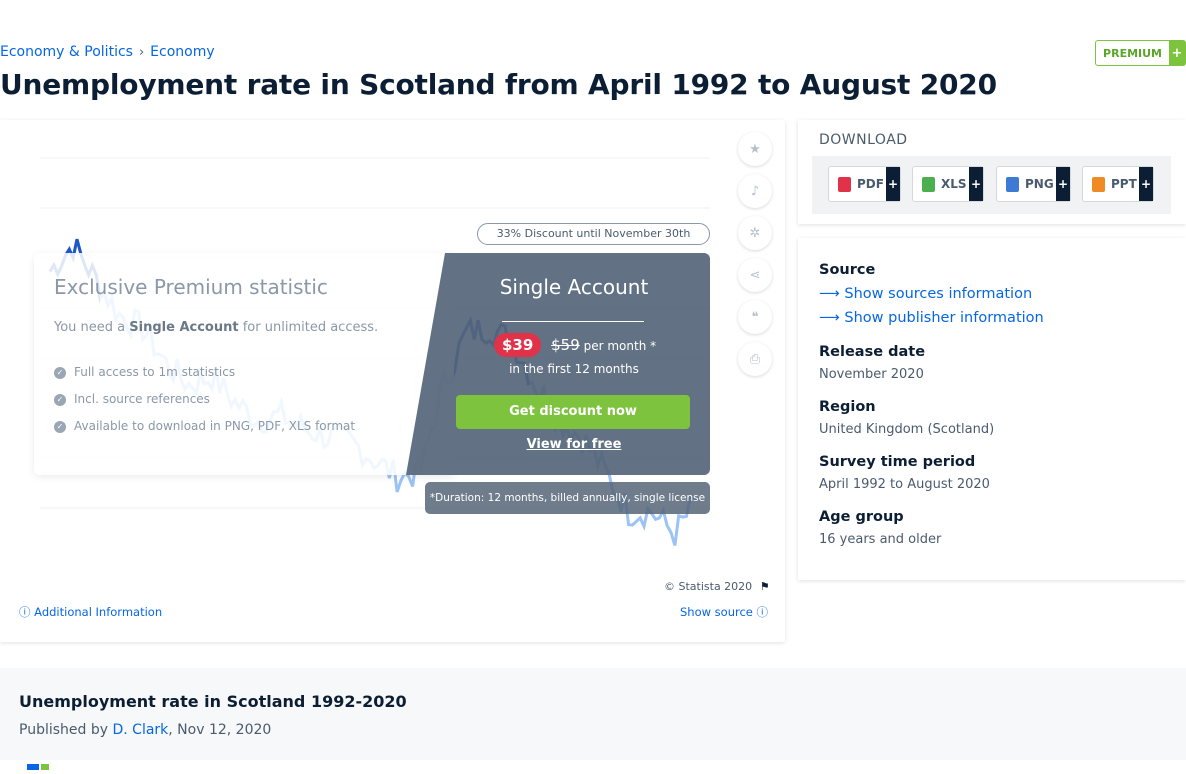 This screenshot has width=1186, height=774. Describe the element at coordinates (593, 234) in the screenshot. I see `discount-banner: 33% Discount until November 30th` at that location.